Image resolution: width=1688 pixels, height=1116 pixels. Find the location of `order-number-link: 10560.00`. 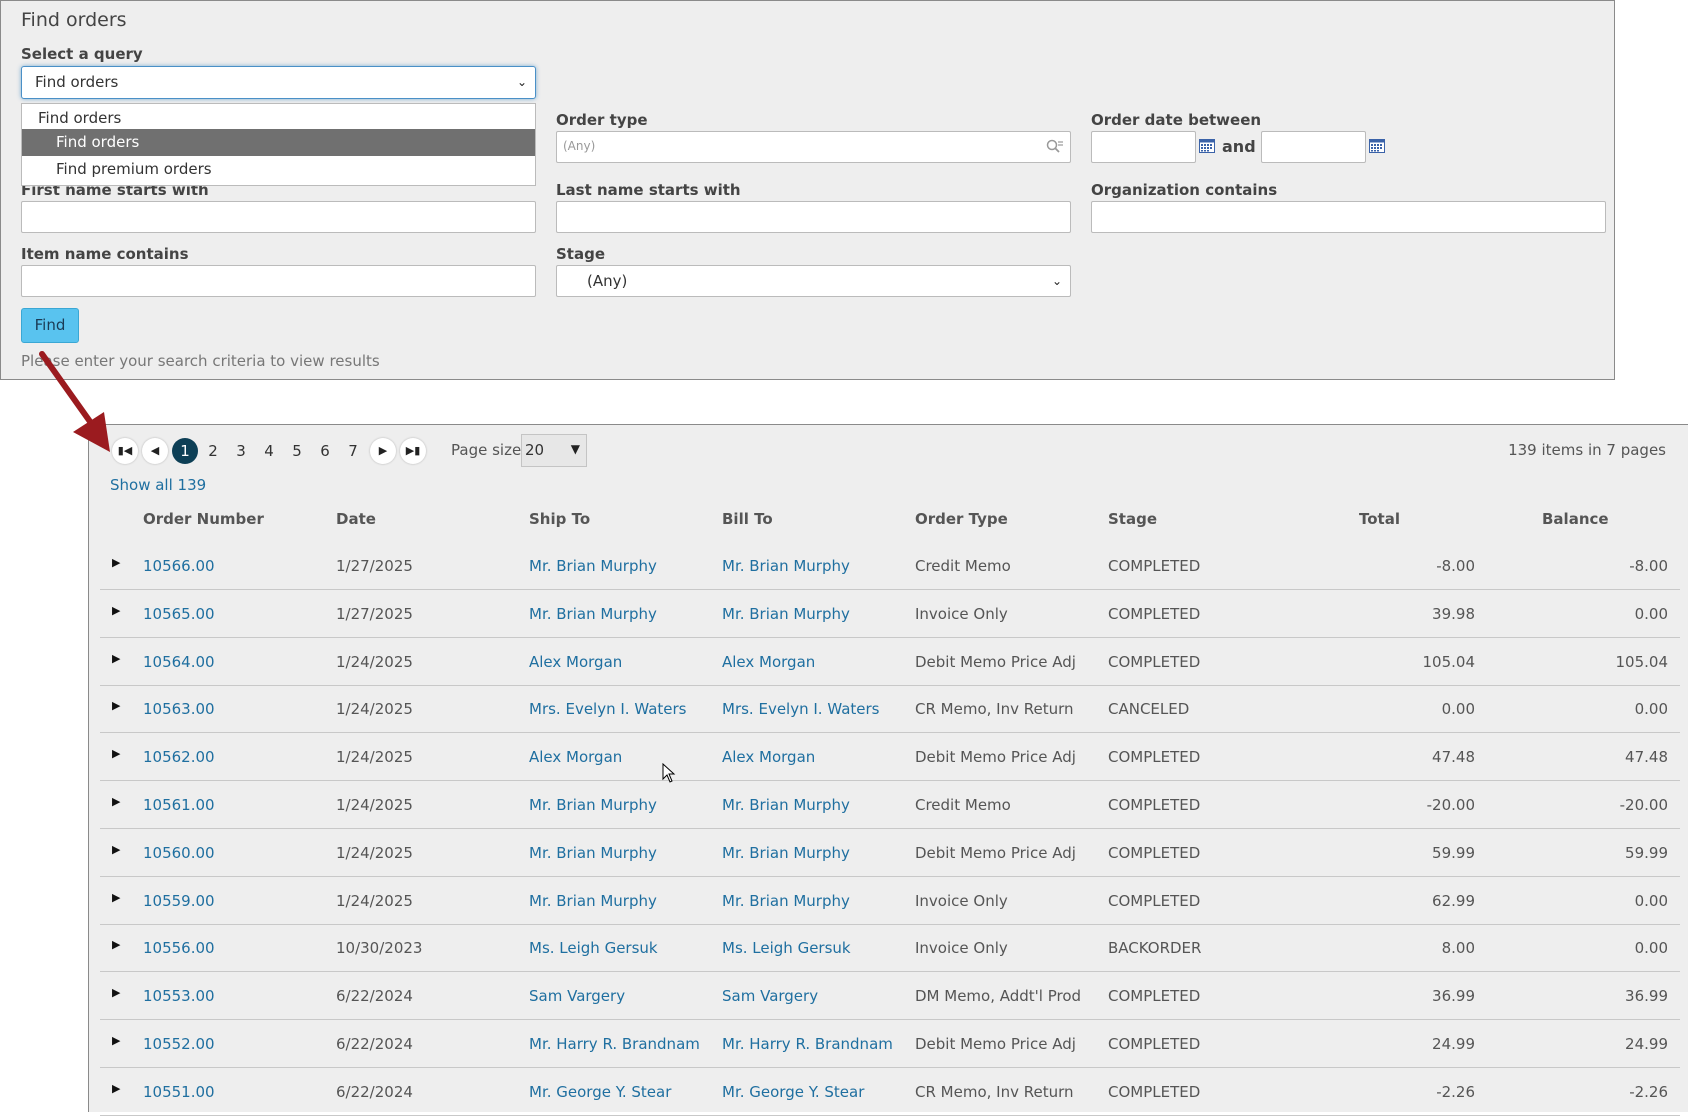

order-number-link: 10560.00 is located at coordinates (179, 853).